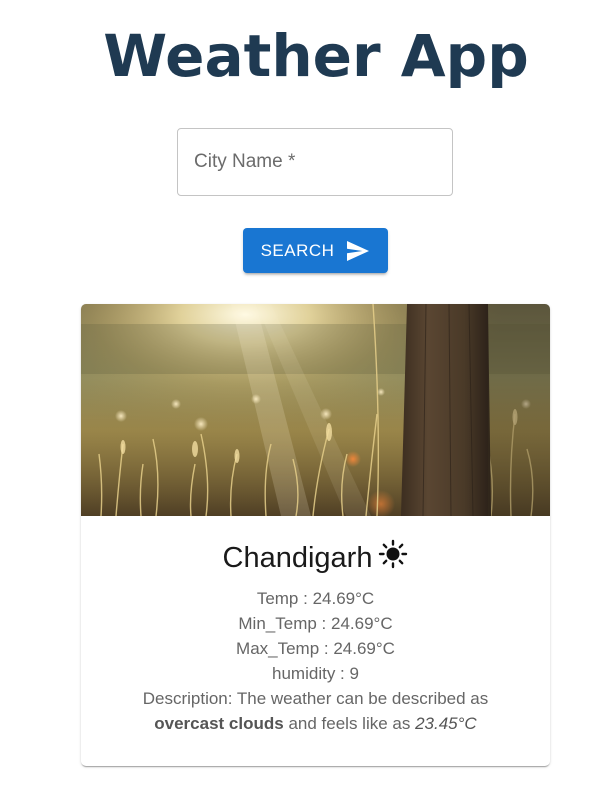  What do you see at coordinates (393, 554) in the screenshot?
I see `sun-icon` at bounding box center [393, 554].